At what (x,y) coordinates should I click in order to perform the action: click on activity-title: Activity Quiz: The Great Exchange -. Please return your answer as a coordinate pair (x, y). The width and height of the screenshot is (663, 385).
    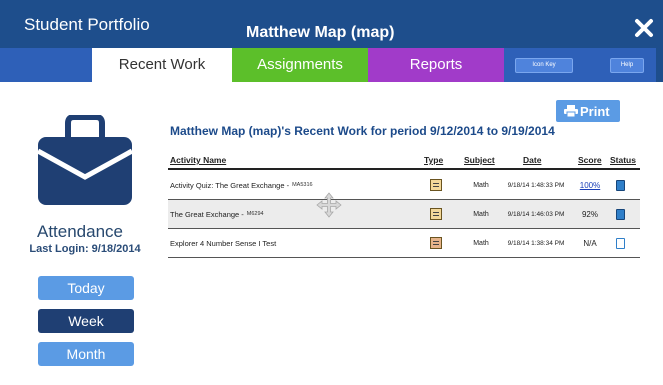
    Looking at the image, I should click on (230, 185).